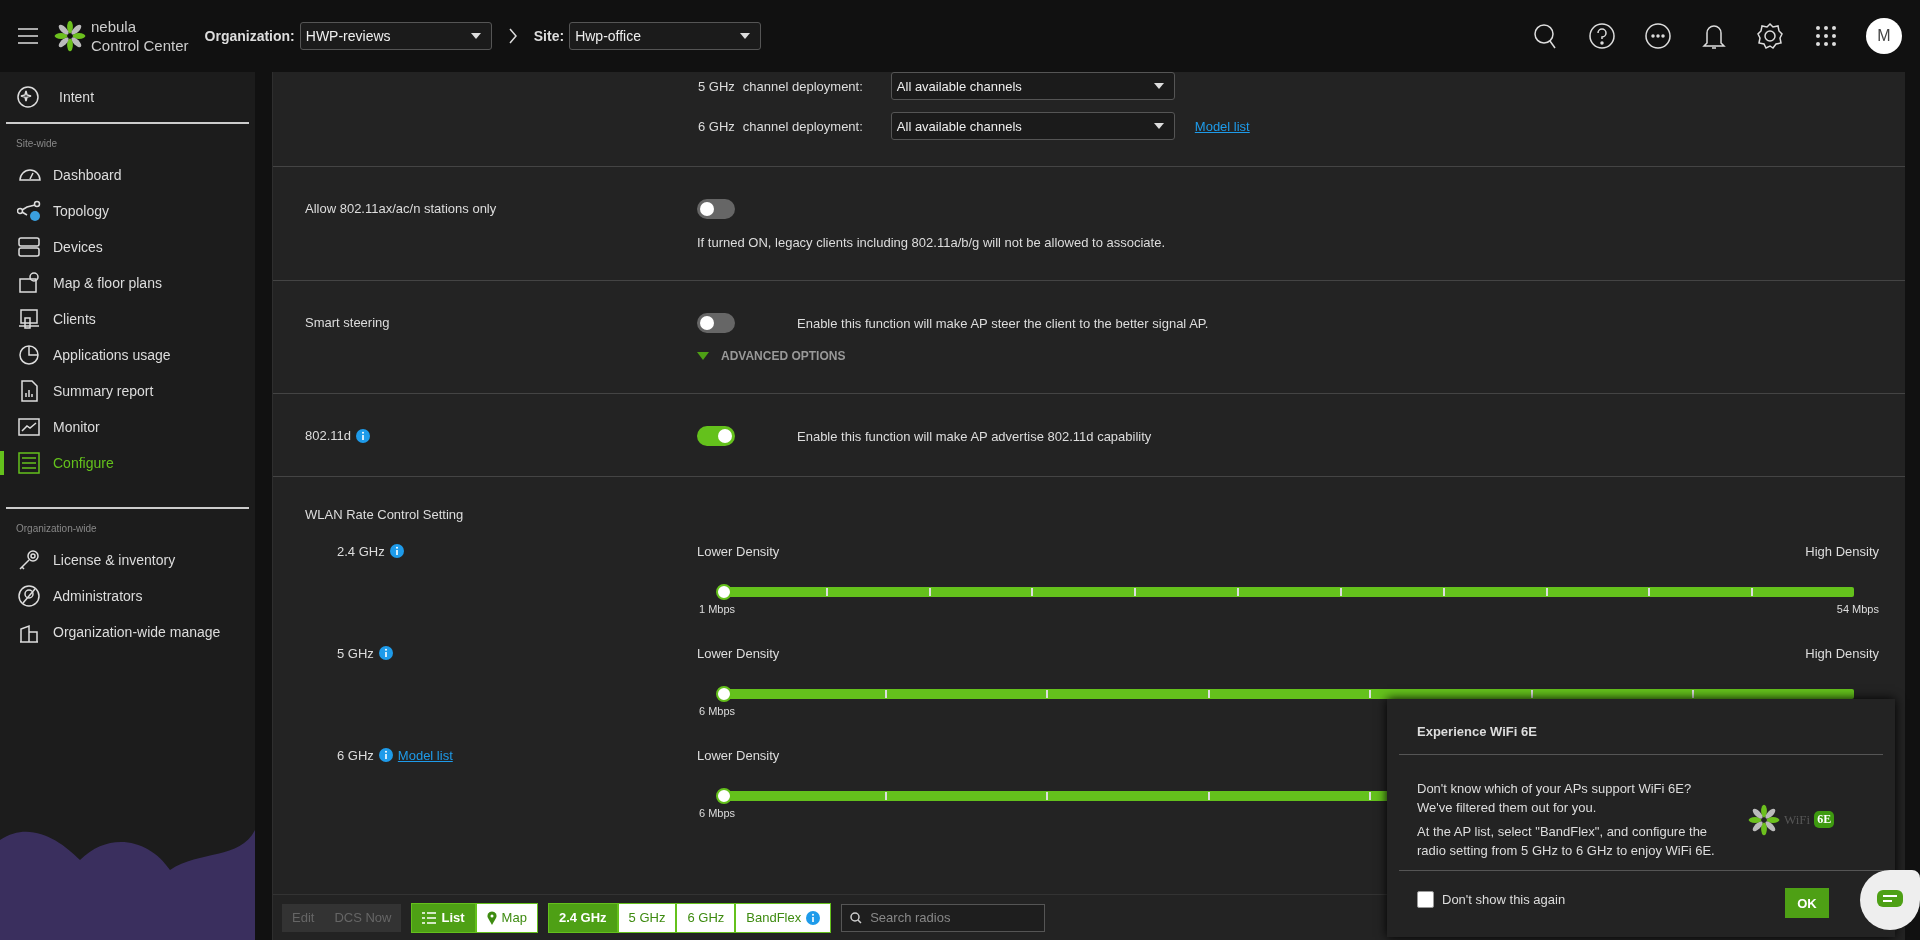 The height and width of the screenshot is (940, 1920). I want to click on pie-chart-icon, so click(29, 355).